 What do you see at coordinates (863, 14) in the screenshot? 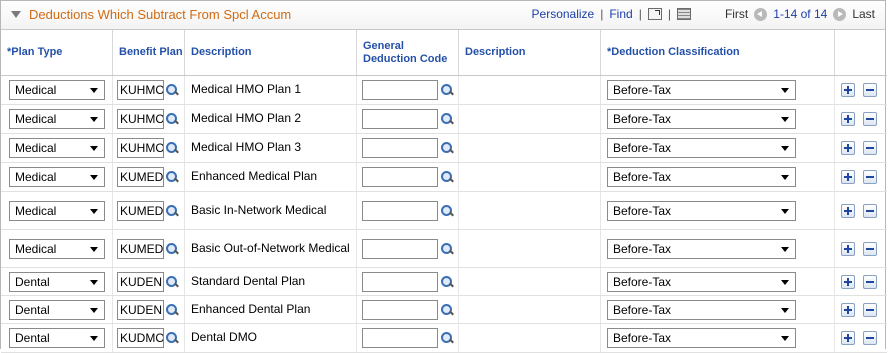
I see `last-label: Last` at bounding box center [863, 14].